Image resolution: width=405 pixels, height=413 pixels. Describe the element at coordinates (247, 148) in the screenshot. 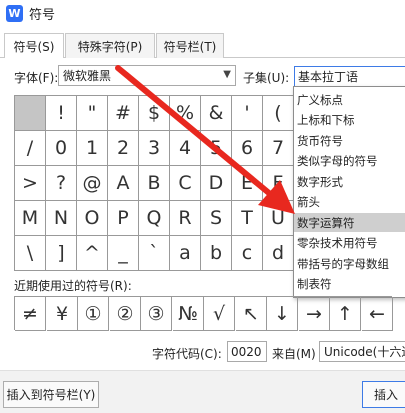

I see `symbol-cell: 6` at that location.